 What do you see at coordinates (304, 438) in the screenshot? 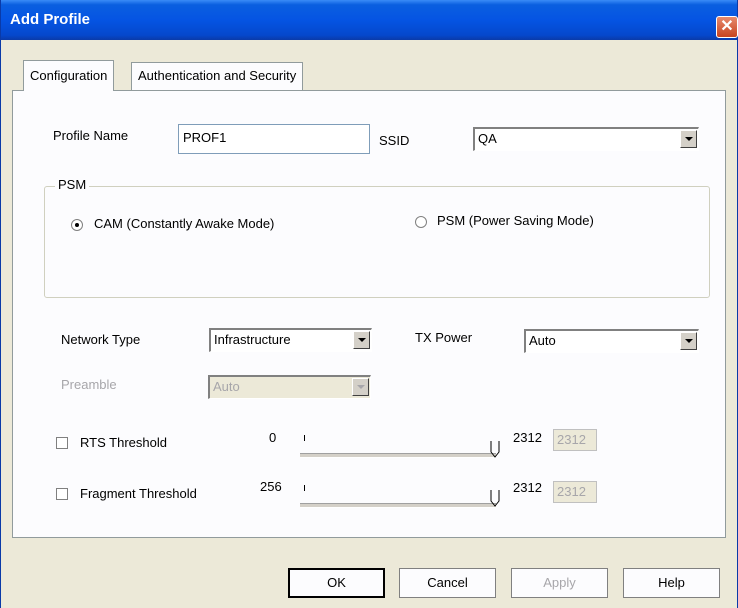
I see `rts-slider-tick` at bounding box center [304, 438].